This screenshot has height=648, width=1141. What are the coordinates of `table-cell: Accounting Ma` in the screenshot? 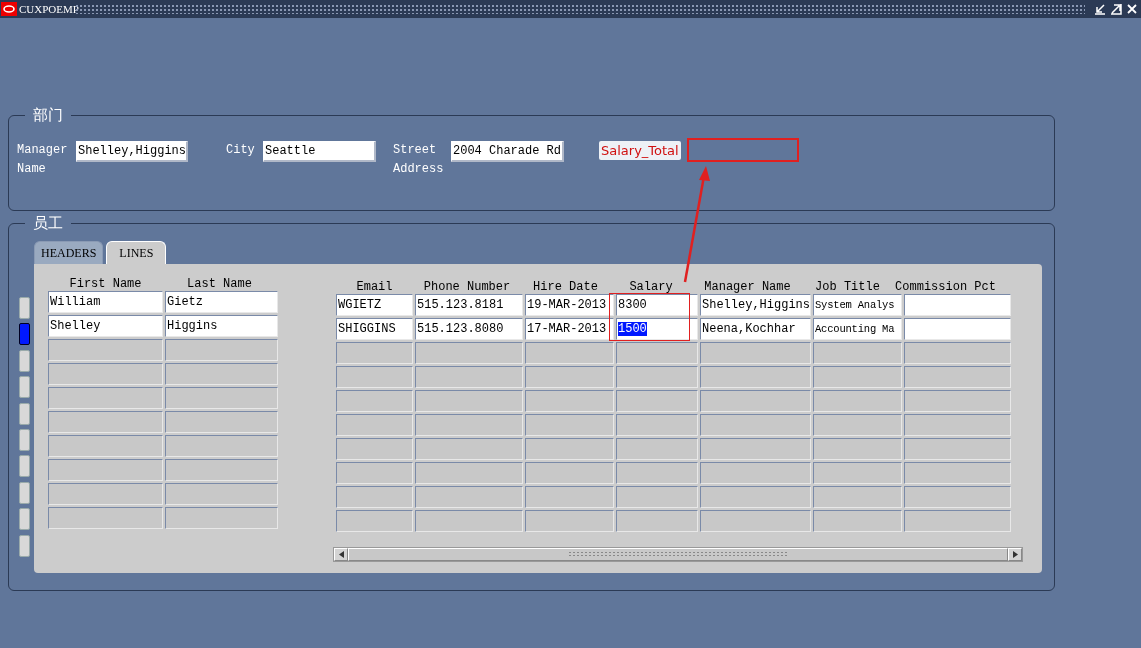 It's located at (857, 329).